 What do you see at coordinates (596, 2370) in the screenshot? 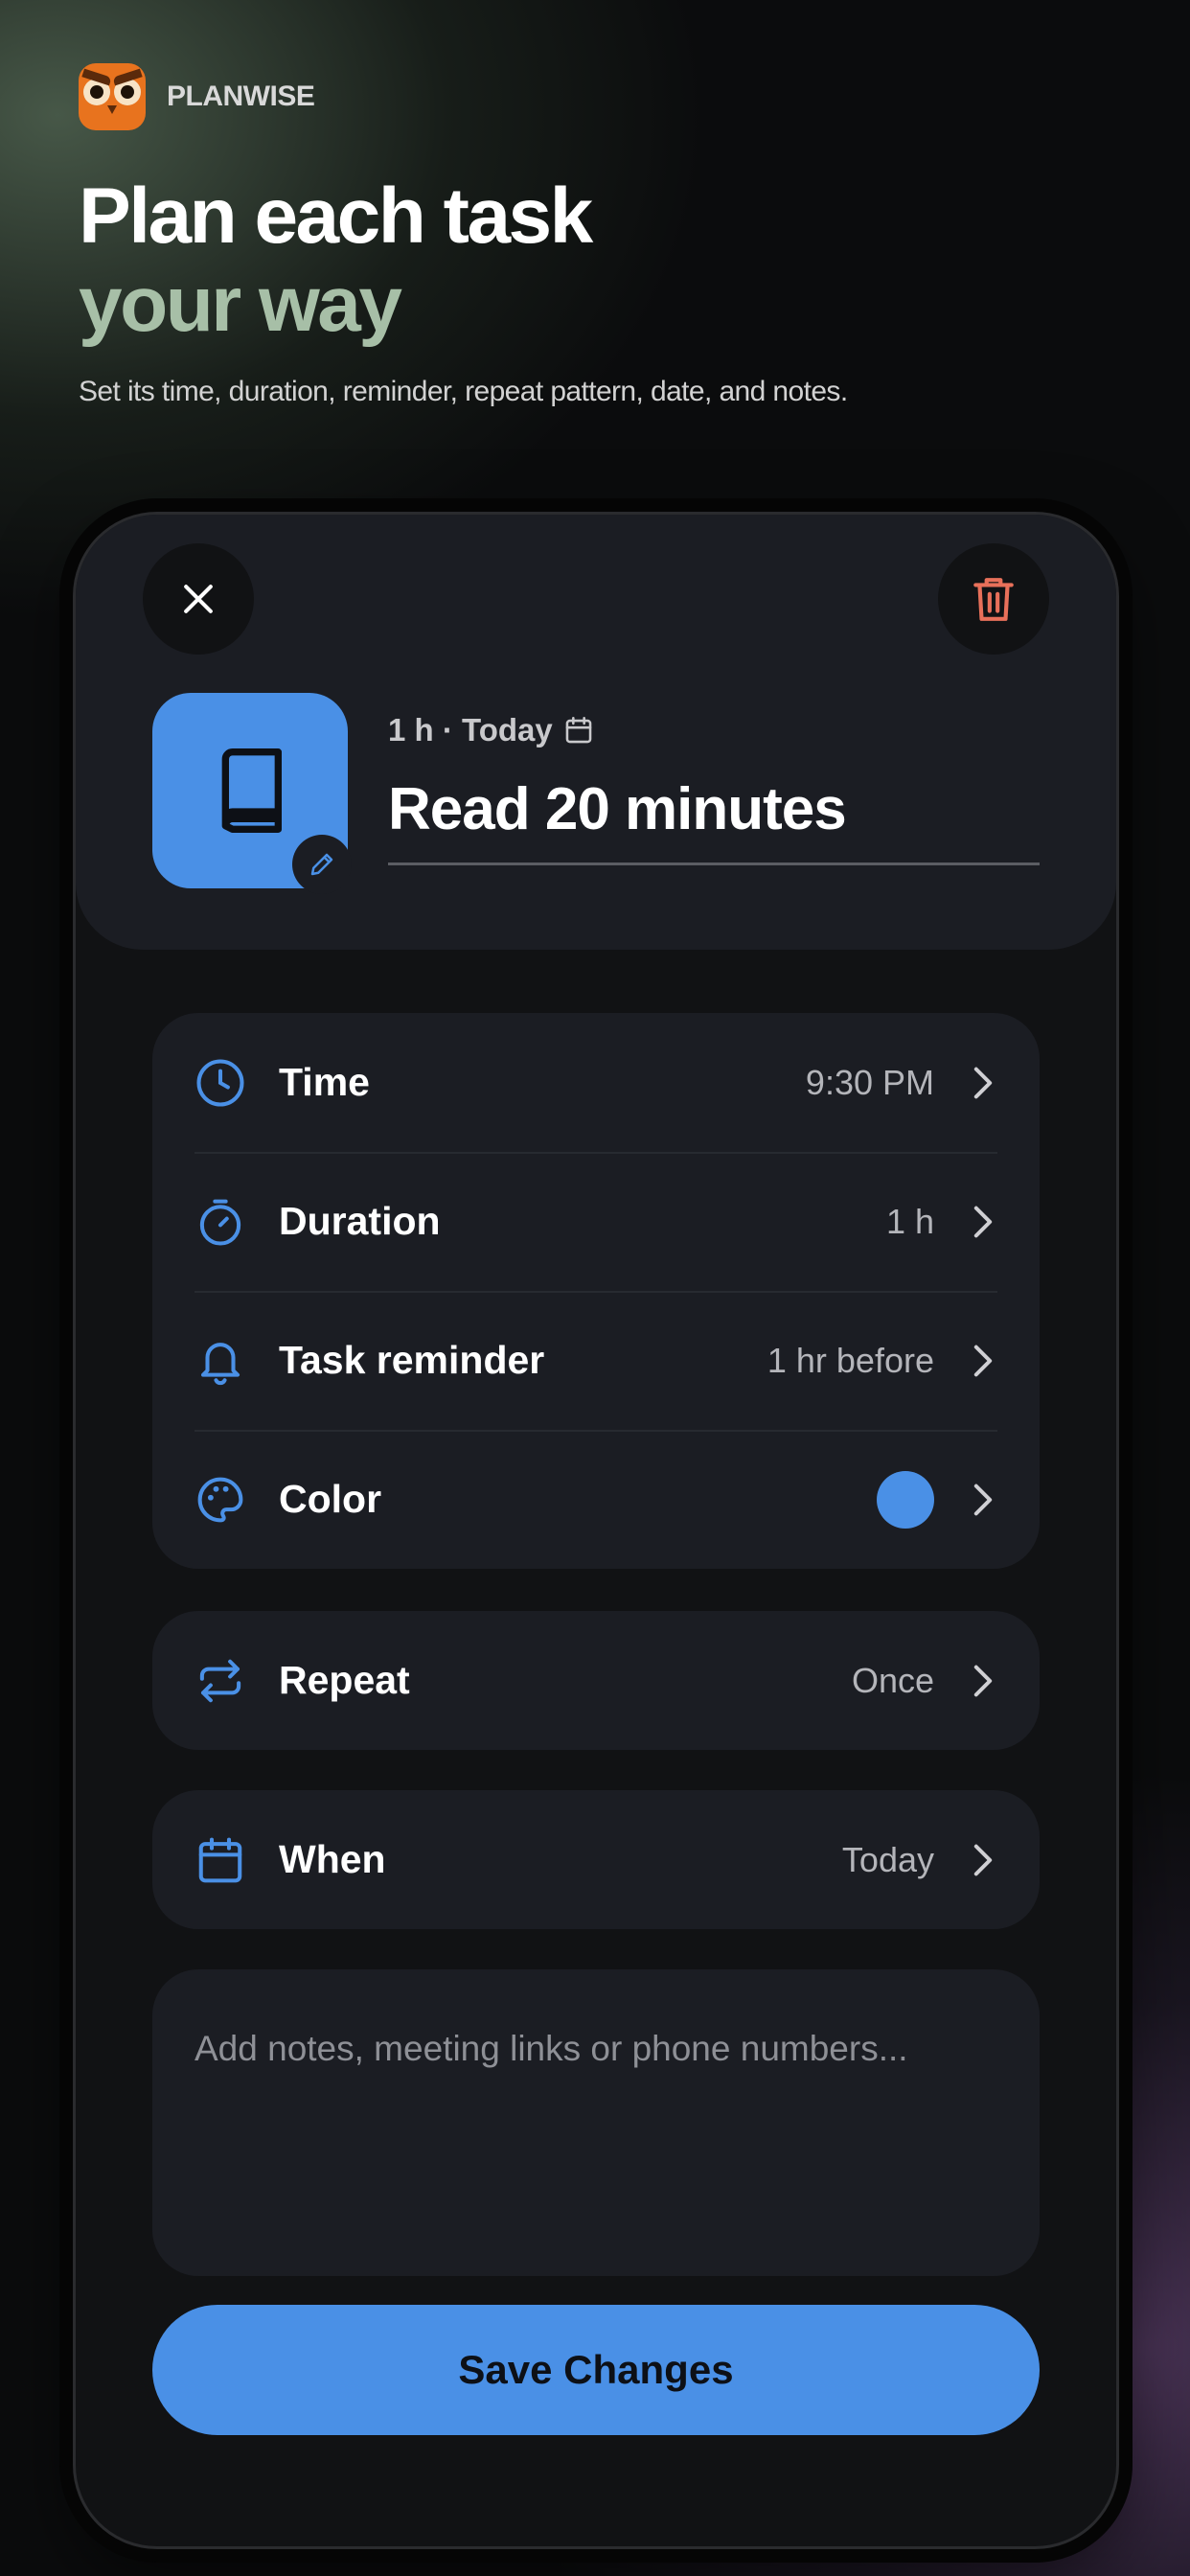
I see `save-changes-button: Save Changes` at bounding box center [596, 2370].